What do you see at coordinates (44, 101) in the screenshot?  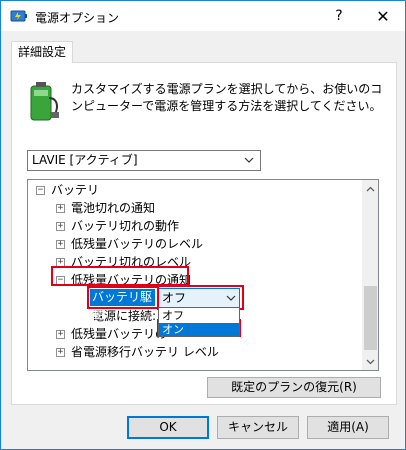 I see `battery-plug-icon` at bounding box center [44, 101].